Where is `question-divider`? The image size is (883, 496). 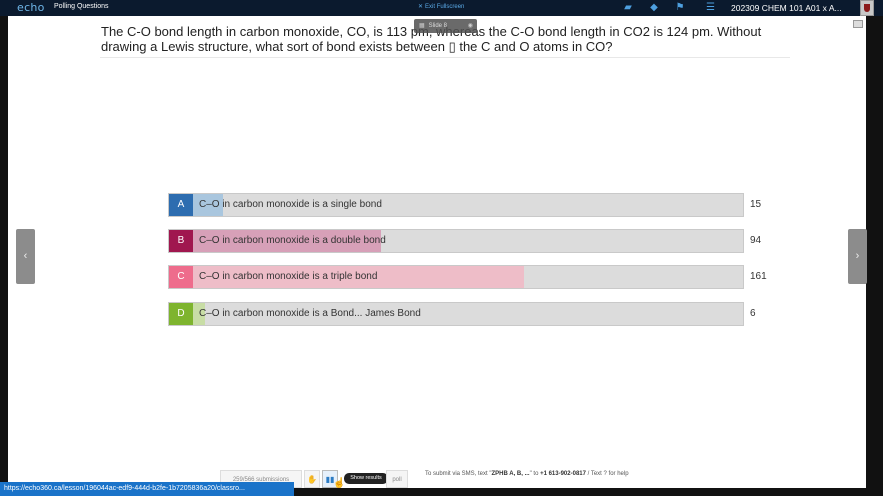
question-divider is located at coordinates (445, 57).